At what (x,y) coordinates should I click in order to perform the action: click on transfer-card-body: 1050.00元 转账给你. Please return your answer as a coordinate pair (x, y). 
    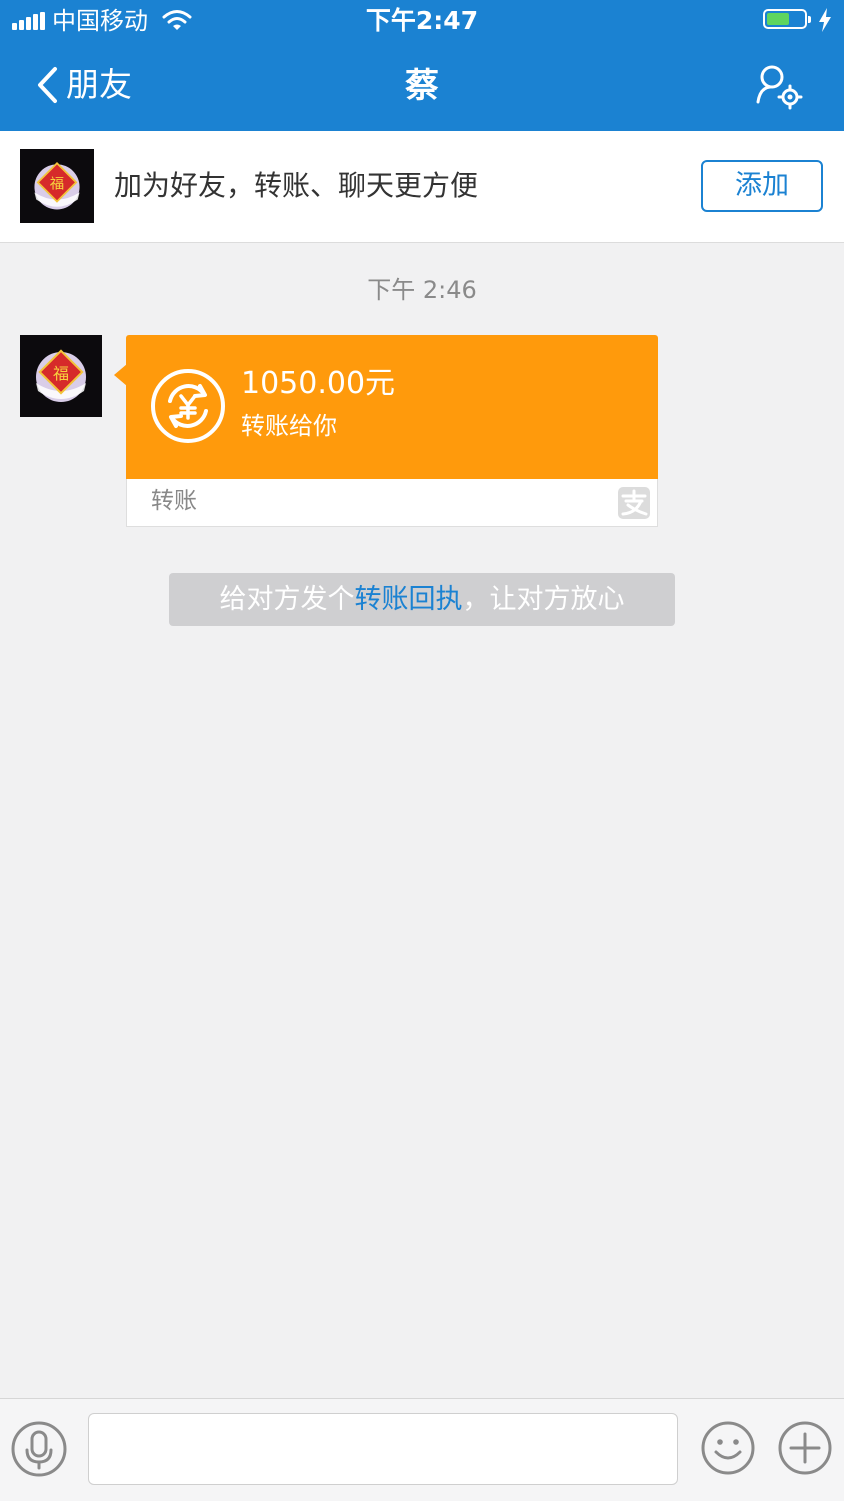
    Looking at the image, I should click on (392, 407).